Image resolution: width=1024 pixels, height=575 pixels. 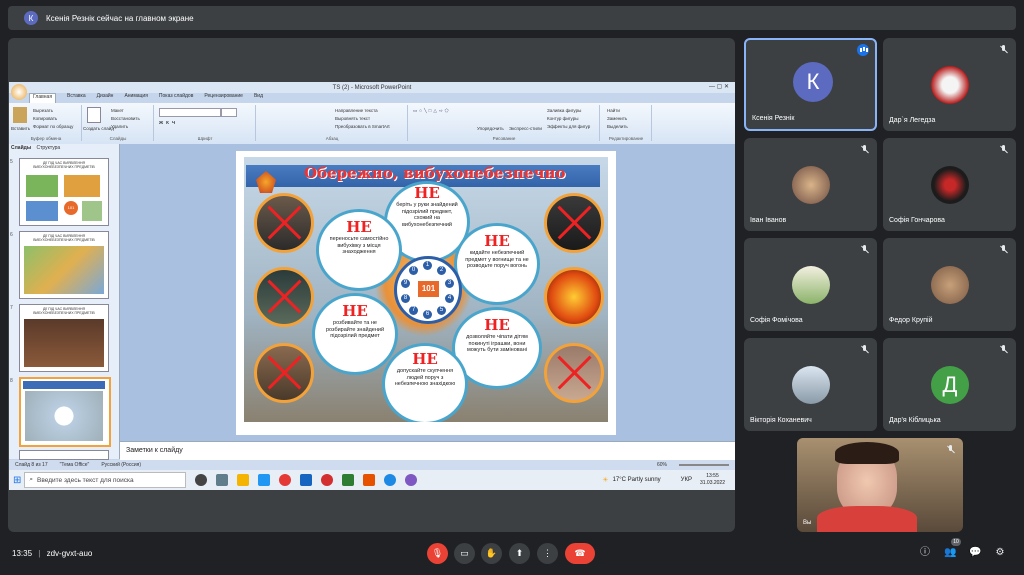 I want to click on cut-button: Вырезать, so click(x=43, y=110).